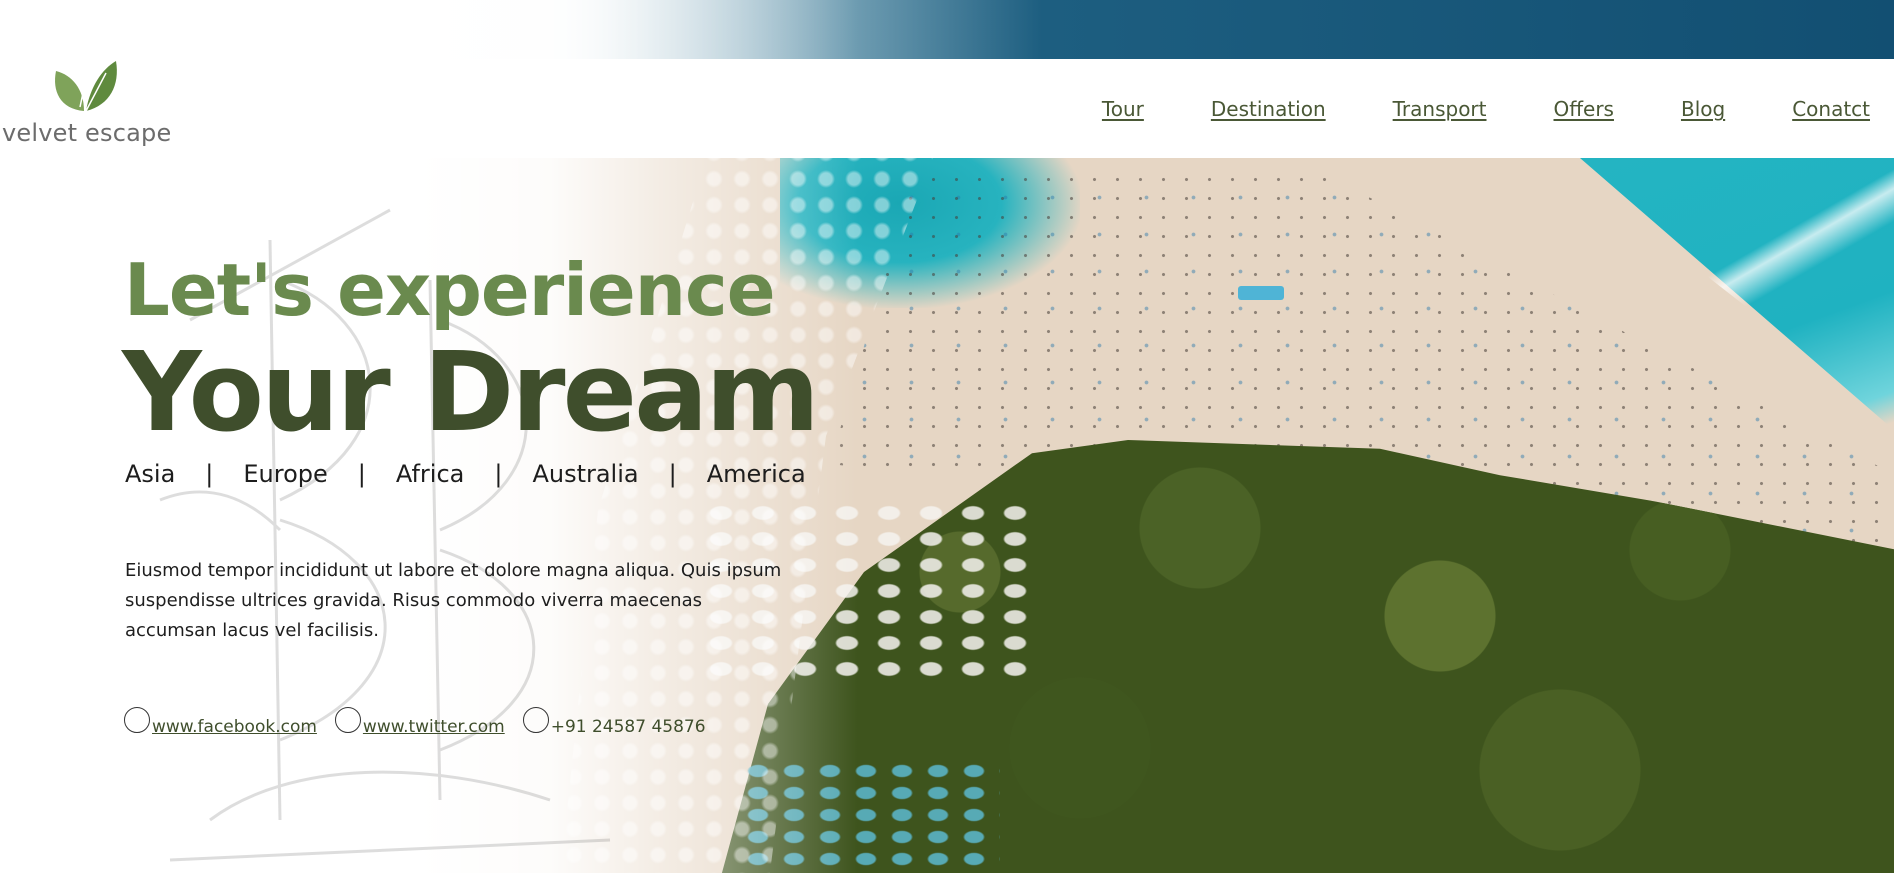 The height and width of the screenshot is (873, 1894). I want to click on hero-heading: Your Dream, so click(471, 392).